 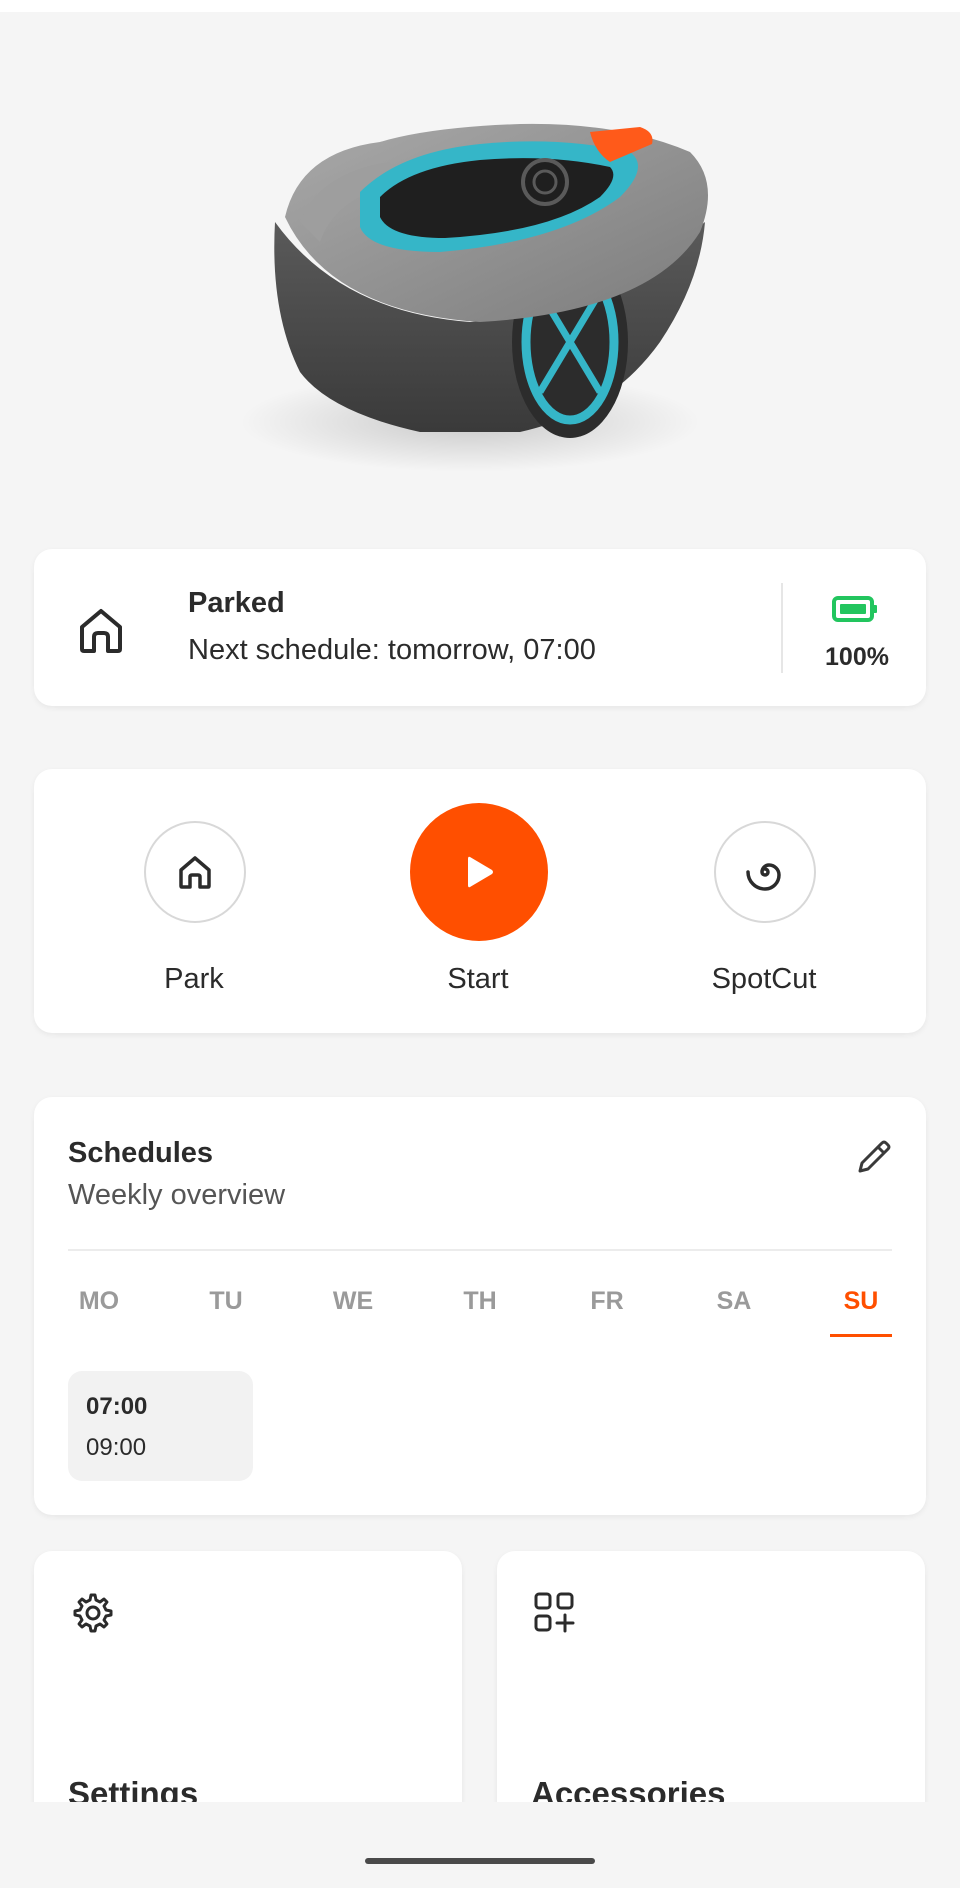 I want to click on park-button, so click(x=195, y=872).